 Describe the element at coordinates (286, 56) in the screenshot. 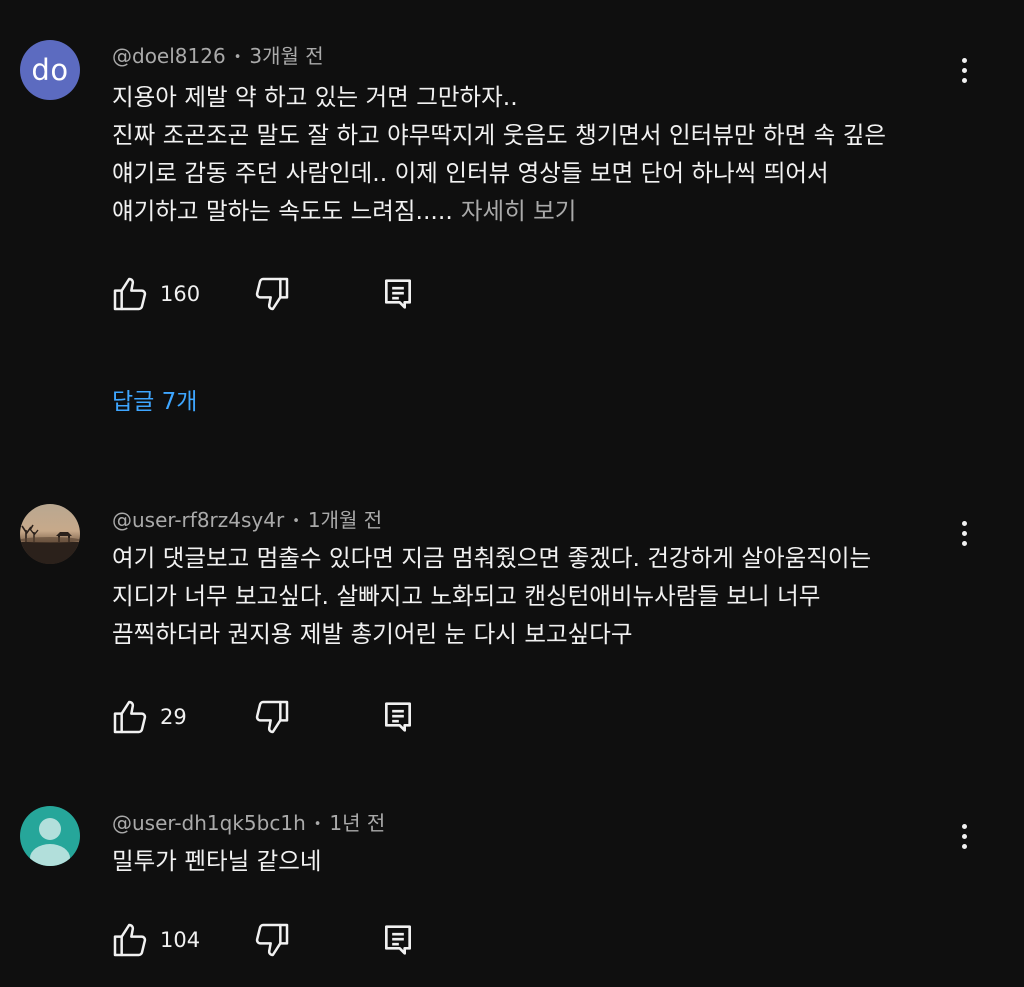

I see `timestamp: 3개월 전` at that location.